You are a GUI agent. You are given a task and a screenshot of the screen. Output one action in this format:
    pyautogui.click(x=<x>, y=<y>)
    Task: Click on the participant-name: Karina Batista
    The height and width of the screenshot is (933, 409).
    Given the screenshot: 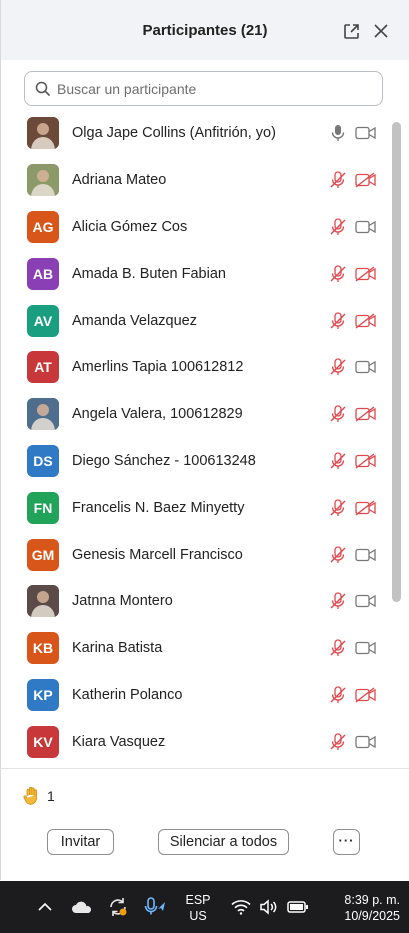 What is the action you would take?
    pyautogui.click(x=117, y=648)
    